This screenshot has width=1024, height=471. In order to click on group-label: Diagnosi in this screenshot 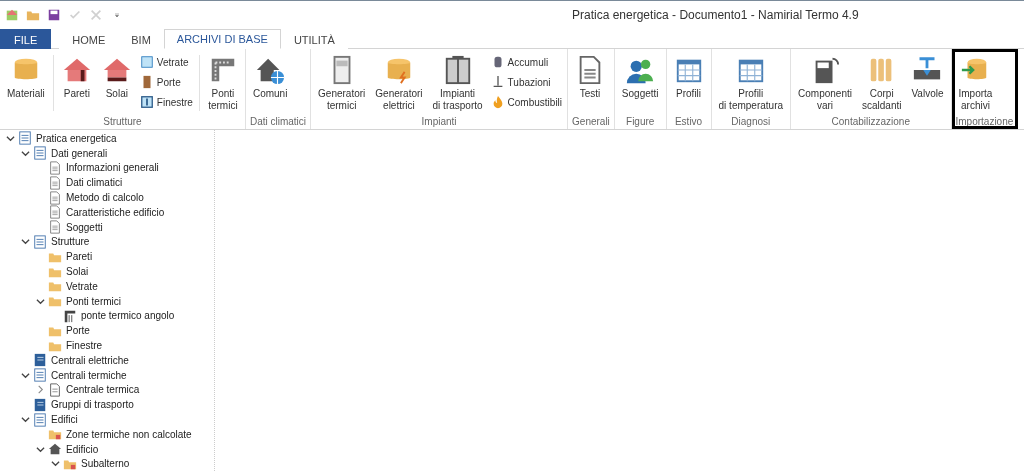, I will do `click(751, 122)`.